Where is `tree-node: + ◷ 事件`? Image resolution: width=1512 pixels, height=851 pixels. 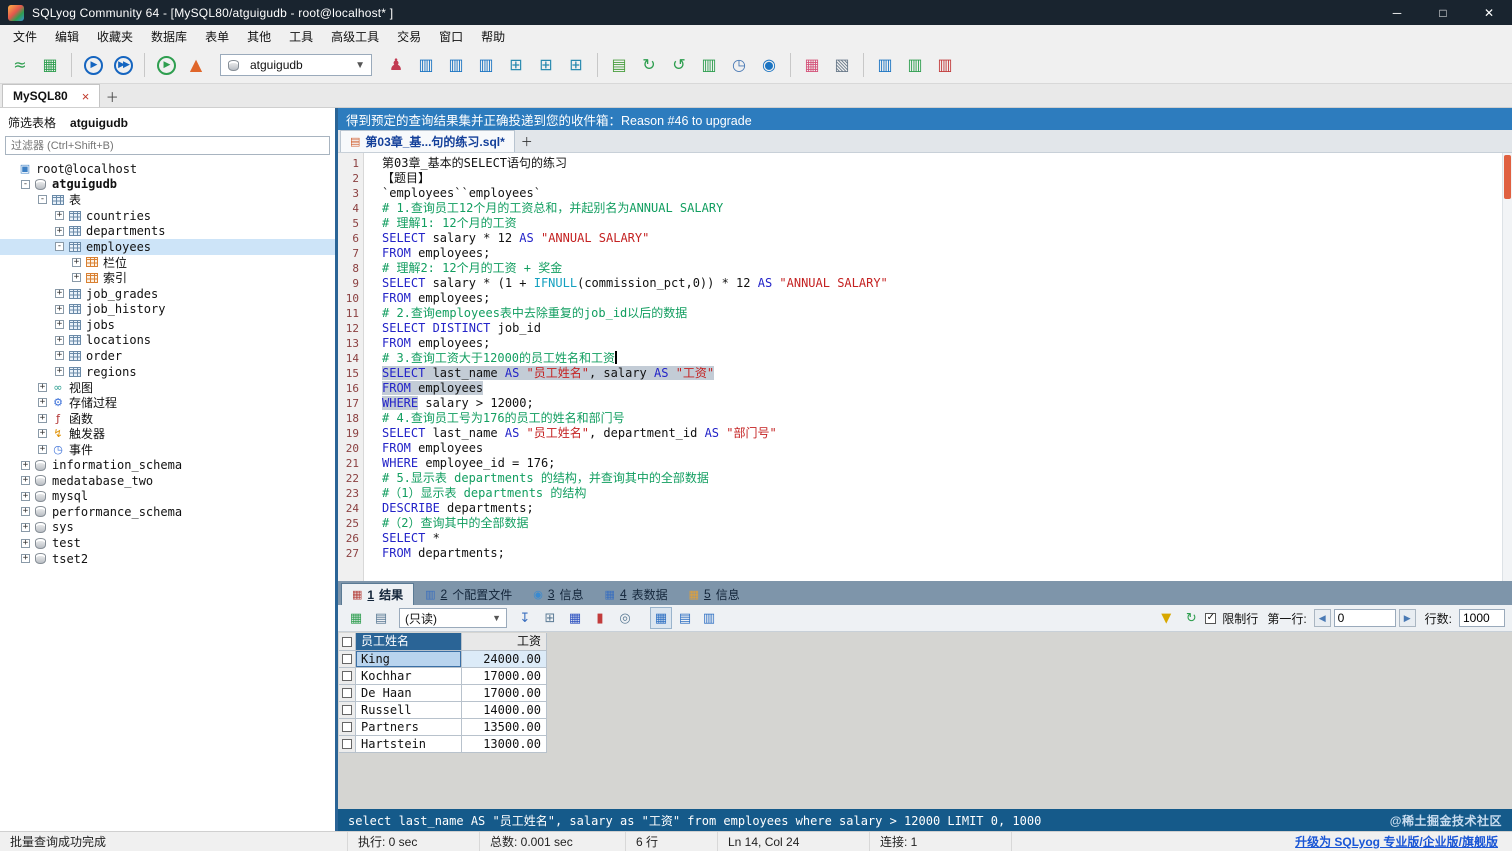 tree-node: + ◷ 事件 is located at coordinates (167, 450).